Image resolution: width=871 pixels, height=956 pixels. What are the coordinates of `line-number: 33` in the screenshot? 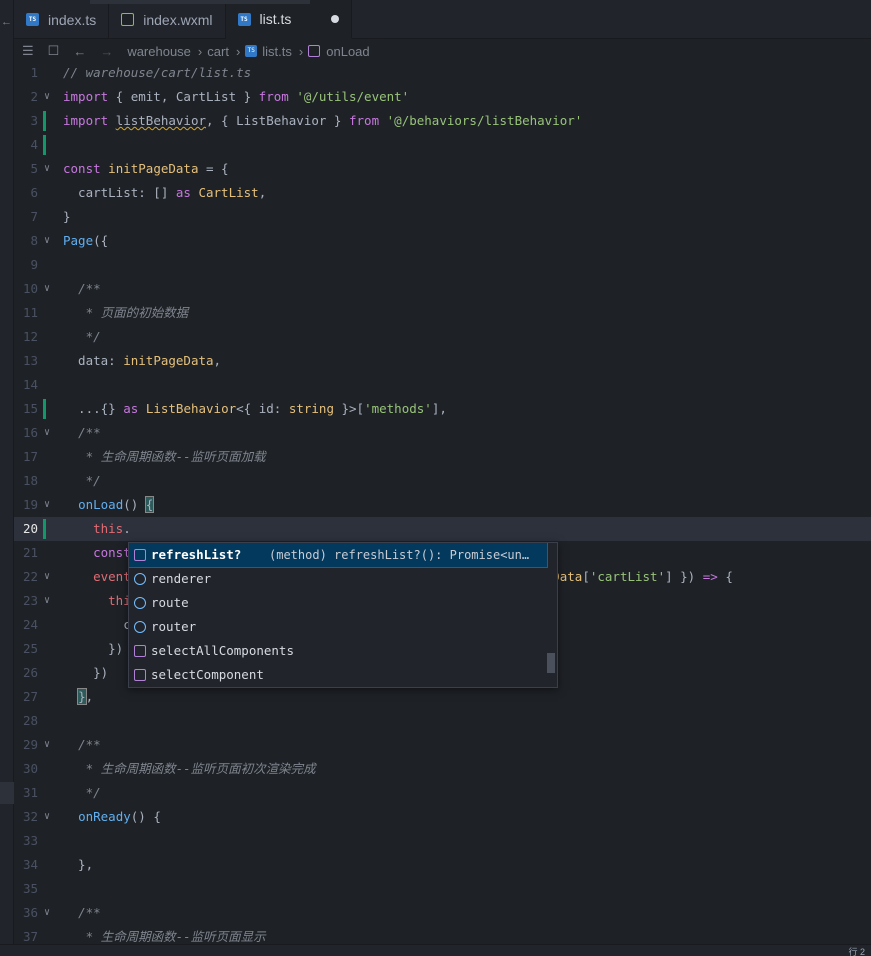 It's located at (30, 840).